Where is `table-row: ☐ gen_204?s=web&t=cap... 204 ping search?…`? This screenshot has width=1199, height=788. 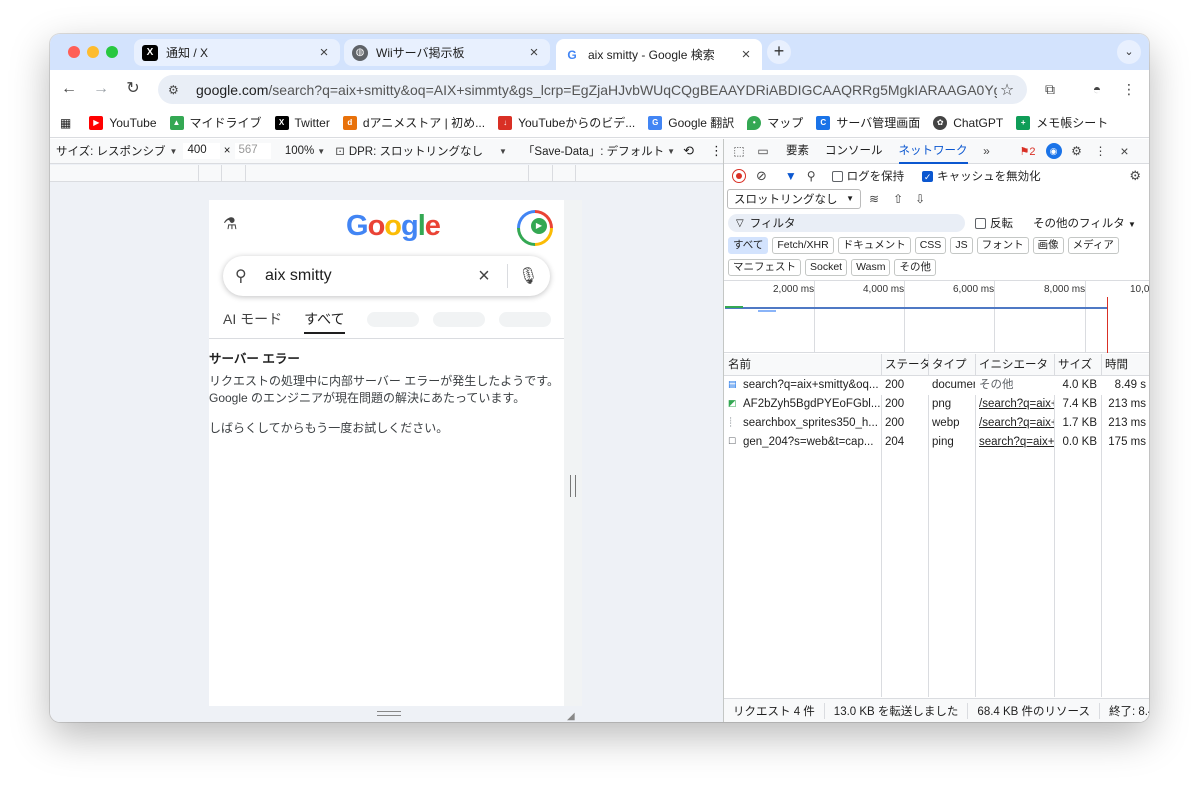 table-row: ☐ gen_204?s=web&t=cap... 204 ping search?… is located at coordinates (936, 442).